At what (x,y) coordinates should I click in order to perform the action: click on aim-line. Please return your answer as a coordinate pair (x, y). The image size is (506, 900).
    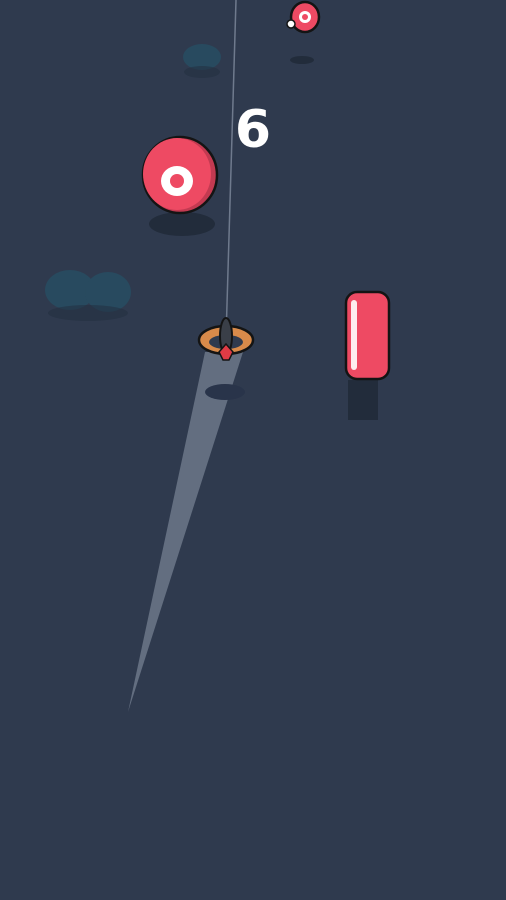
    Looking at the image, I should click on (231, 169).